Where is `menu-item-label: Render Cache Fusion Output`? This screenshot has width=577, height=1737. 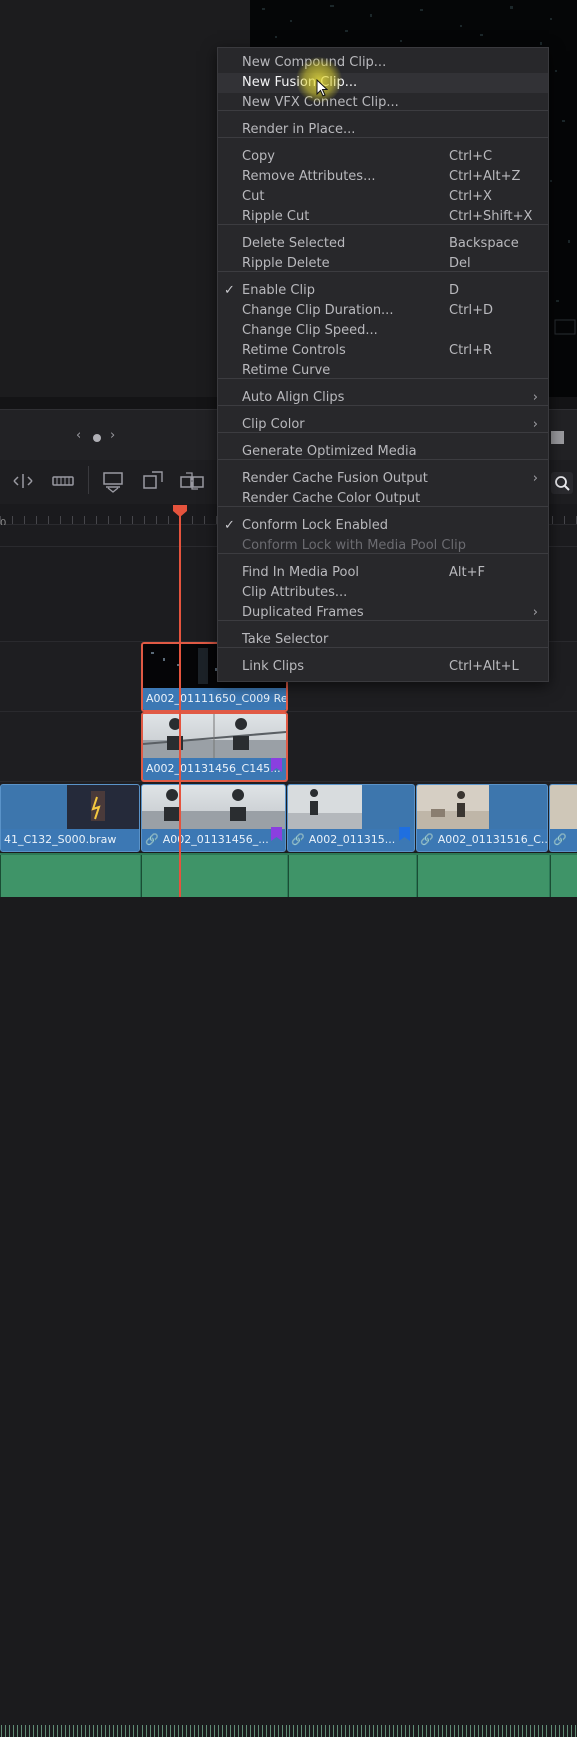 menu-item-label: Render Cache Fusion Output is located at coordinates (335, 478).